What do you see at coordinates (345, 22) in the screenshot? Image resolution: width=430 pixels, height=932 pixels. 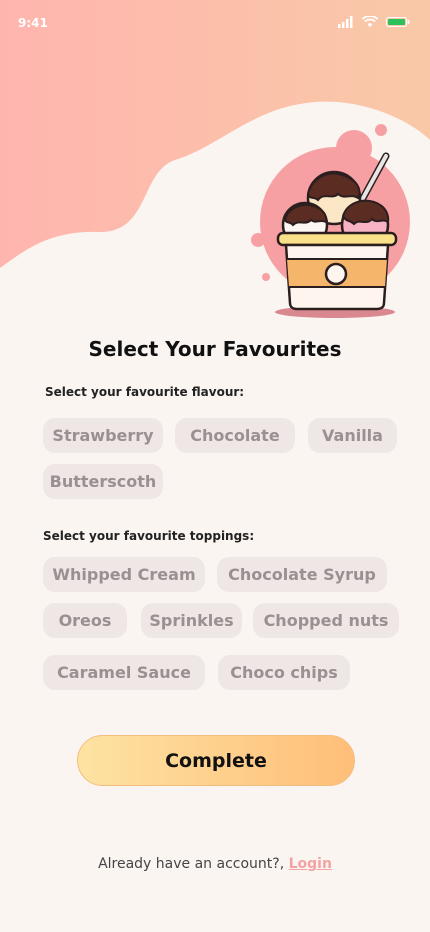 I see `signal-icon` at bounding box center [345, 22].